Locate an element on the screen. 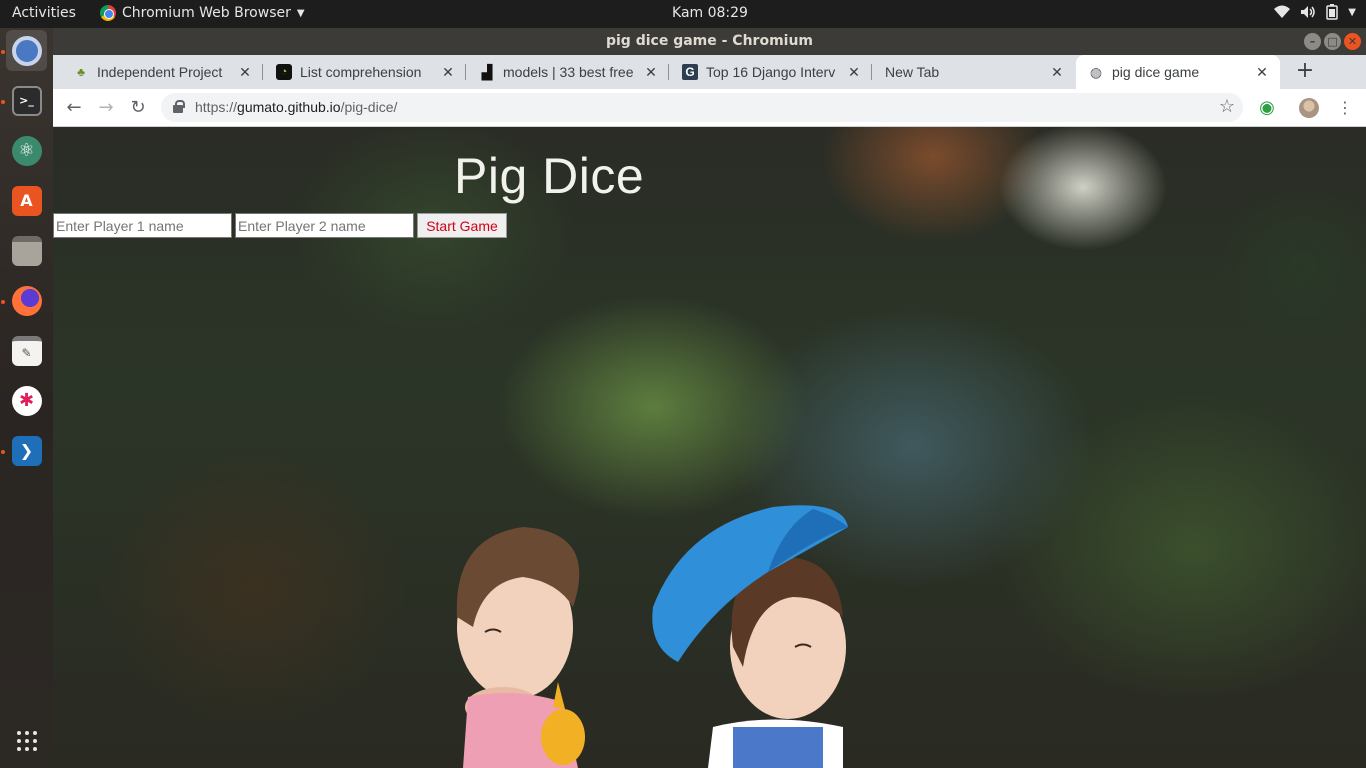  tab-pig-dice-game: ◍ pig dice game ✕ is located at coordinates (1178, 72).